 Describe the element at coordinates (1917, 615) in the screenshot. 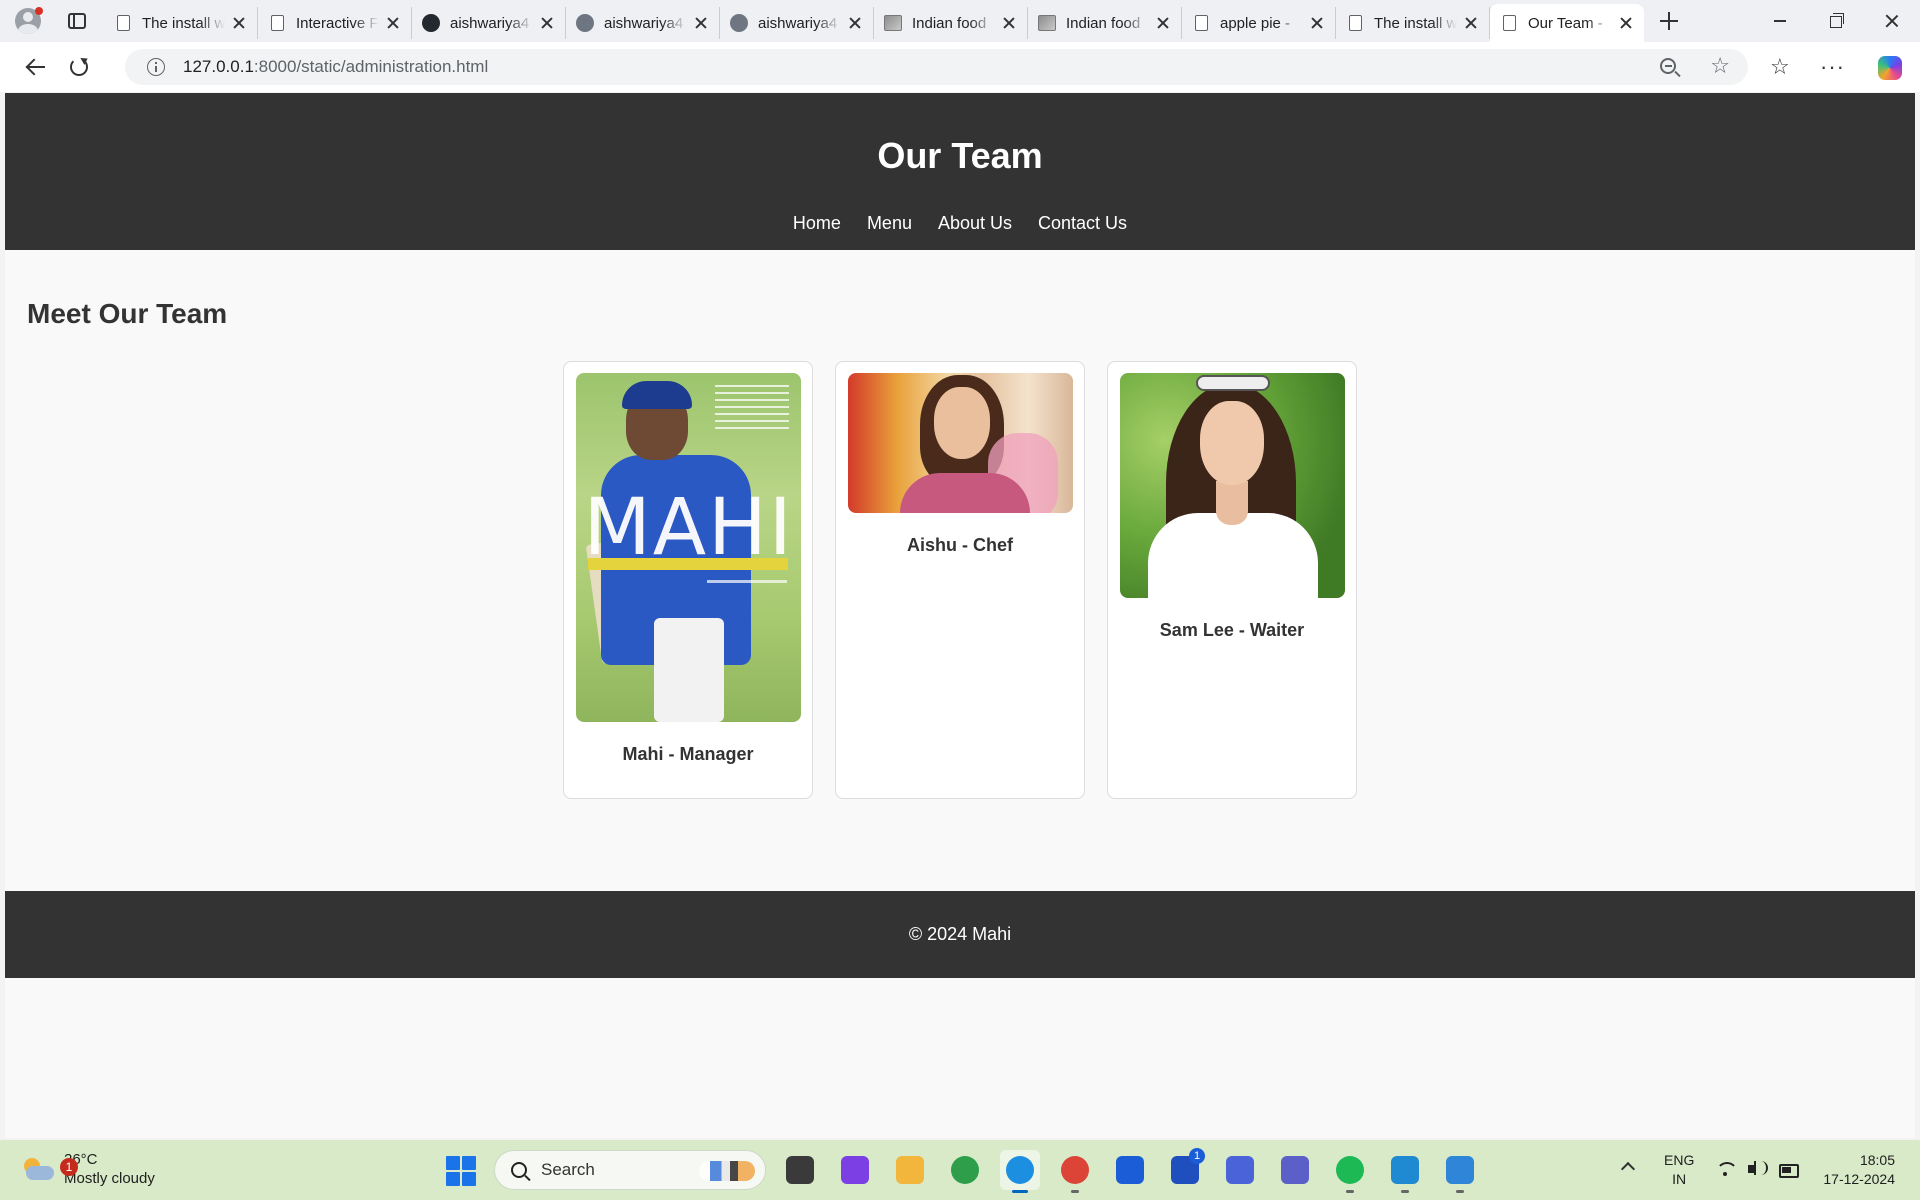

I see `page-edge` at that location.